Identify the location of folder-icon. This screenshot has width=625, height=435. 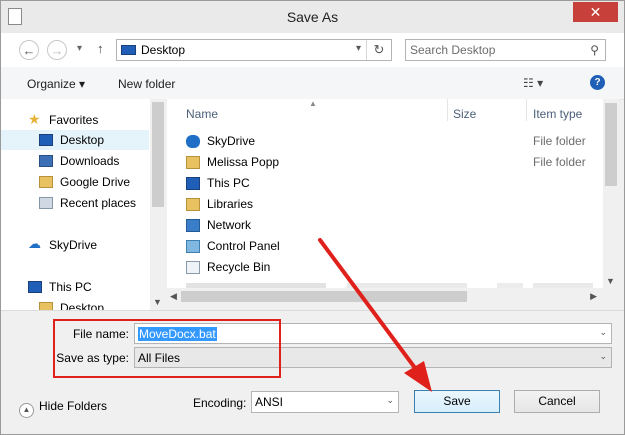
(46, 306).